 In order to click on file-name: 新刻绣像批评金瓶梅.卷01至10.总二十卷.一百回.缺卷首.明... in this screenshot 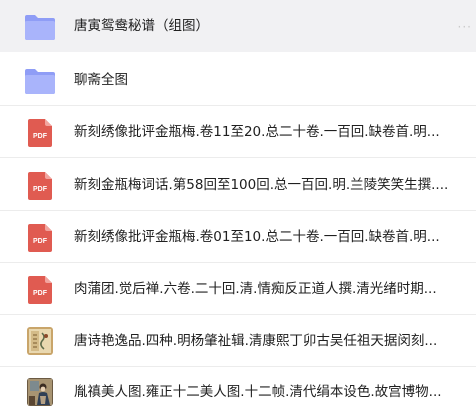, I will do `click(257, 237)`.